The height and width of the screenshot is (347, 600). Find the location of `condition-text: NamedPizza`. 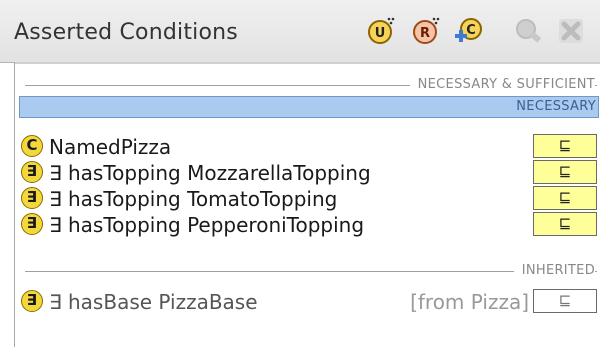

condition-text: NamedPizza is located at coordinates (110, 147).